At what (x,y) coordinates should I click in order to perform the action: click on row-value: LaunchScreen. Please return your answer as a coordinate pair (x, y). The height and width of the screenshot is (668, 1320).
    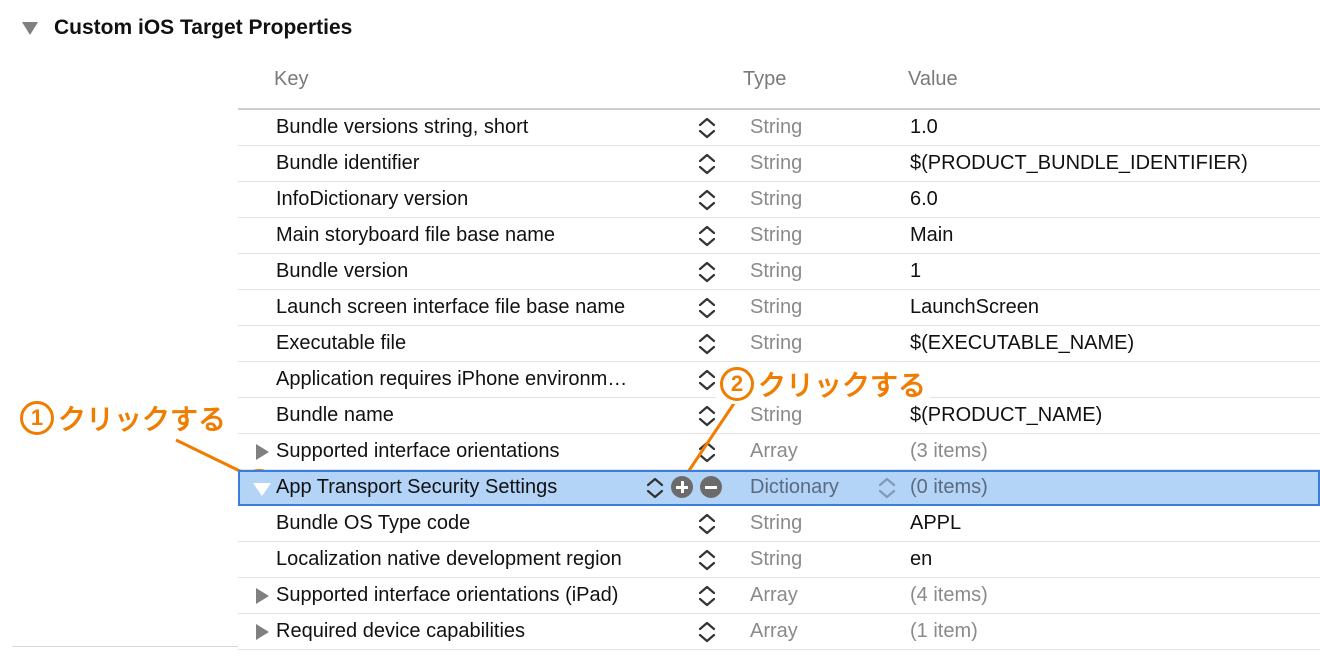
    Looking at the image, I should click on (974, 307).